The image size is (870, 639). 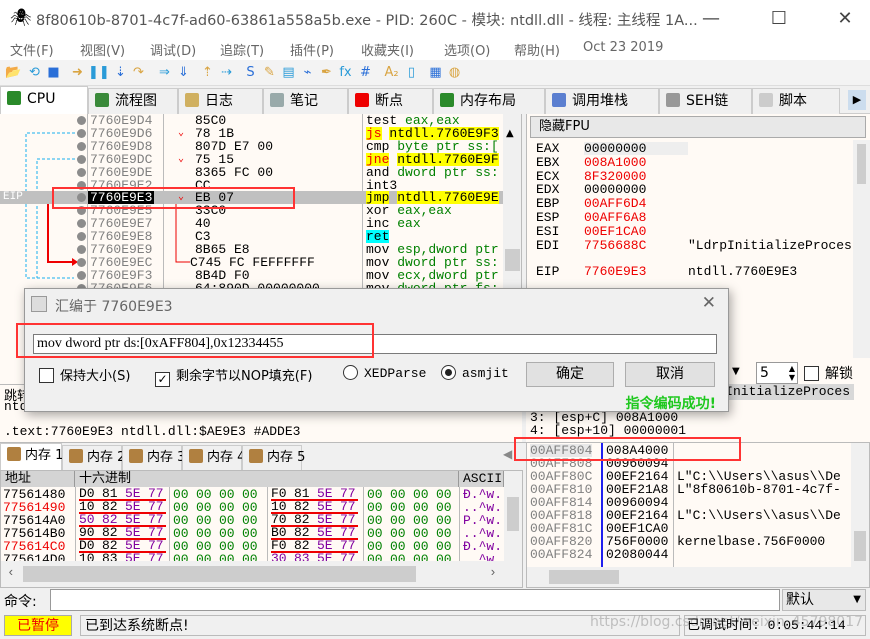 What do you see at coordinates (251, 275) in the screenshot?
I see `disasm-row: 7760E9F3 8B4D F0 mov ecx,dword ptr` at bounding box center [251, 275].